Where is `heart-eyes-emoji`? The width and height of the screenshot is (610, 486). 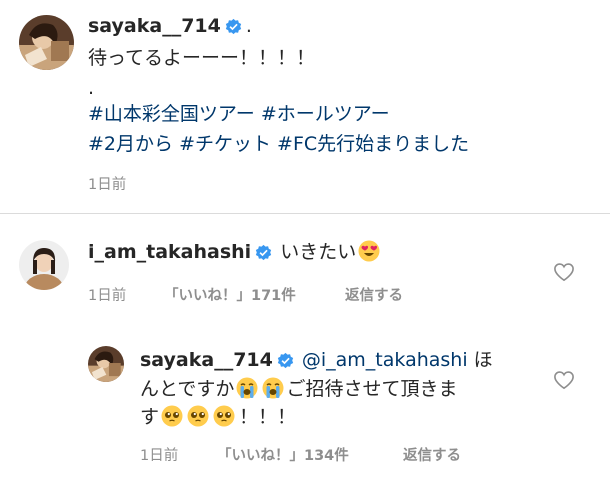
heart-eyes-emoji is located at coordinates (369, 251).